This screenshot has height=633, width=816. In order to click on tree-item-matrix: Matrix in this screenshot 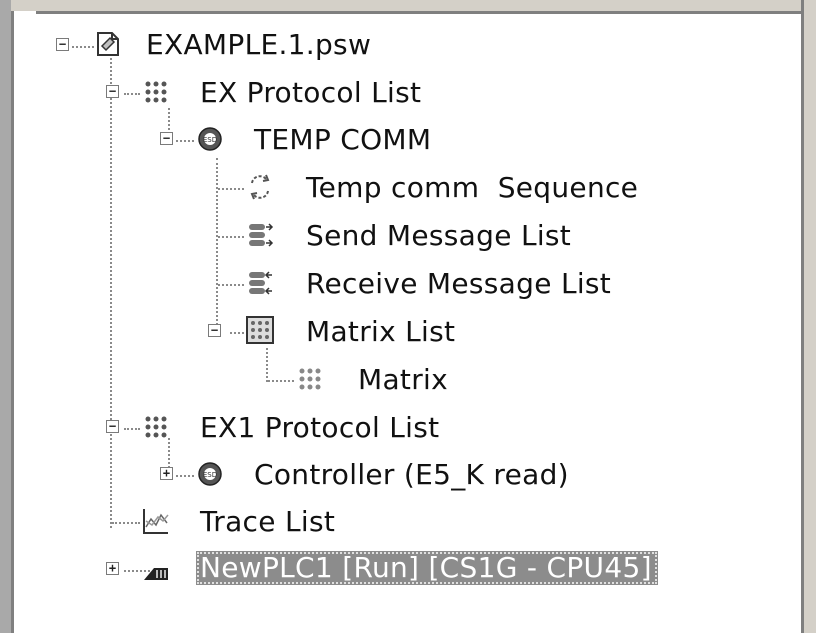, I will do `click(403, 380)`.